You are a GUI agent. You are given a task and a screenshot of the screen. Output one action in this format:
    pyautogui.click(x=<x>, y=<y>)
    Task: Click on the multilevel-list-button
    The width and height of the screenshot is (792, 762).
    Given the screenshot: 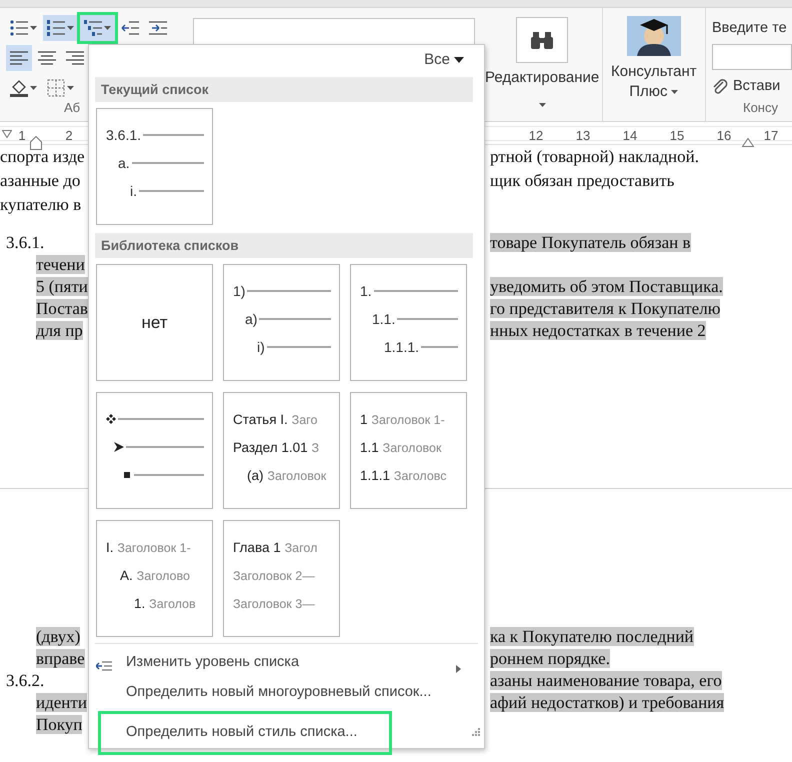 What is the action you would take?
    pyautogui.click(x=97, y=28)
    